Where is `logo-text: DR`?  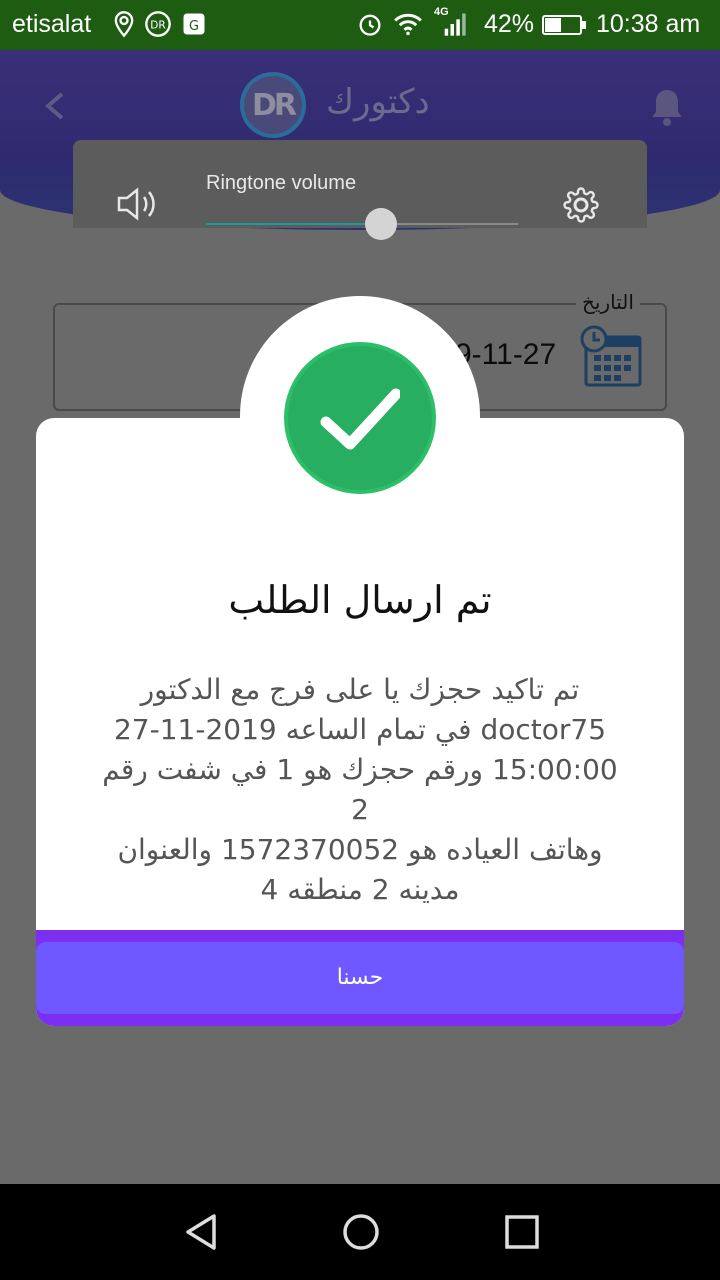 logo-text: DR is located at coordinates (274, 105).